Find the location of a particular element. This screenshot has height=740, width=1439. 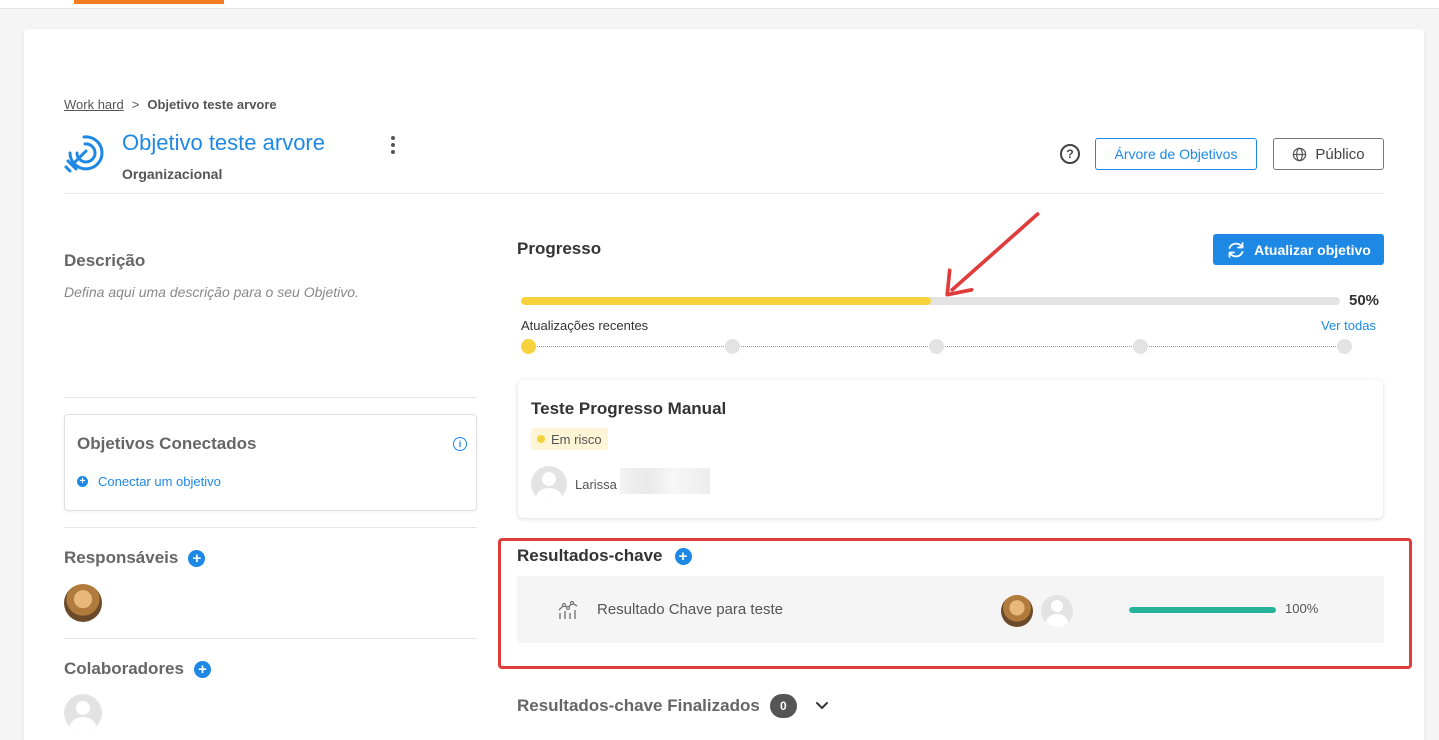

target-rocket-icon is located at coordinates (84, 154).